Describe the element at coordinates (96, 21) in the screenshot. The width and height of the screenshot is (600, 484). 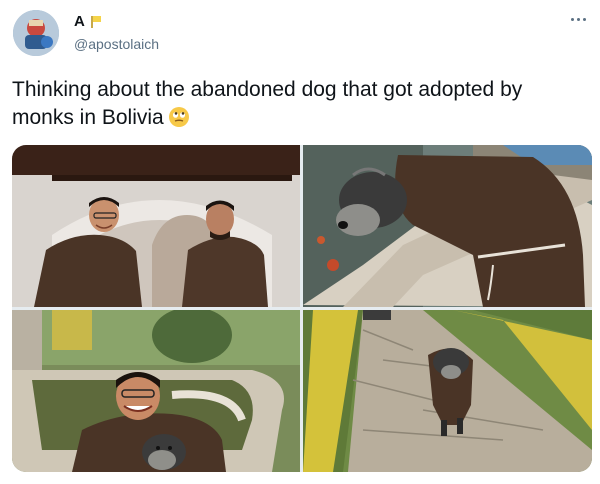
I see `yellow-flag-emoji-icon` at that location.